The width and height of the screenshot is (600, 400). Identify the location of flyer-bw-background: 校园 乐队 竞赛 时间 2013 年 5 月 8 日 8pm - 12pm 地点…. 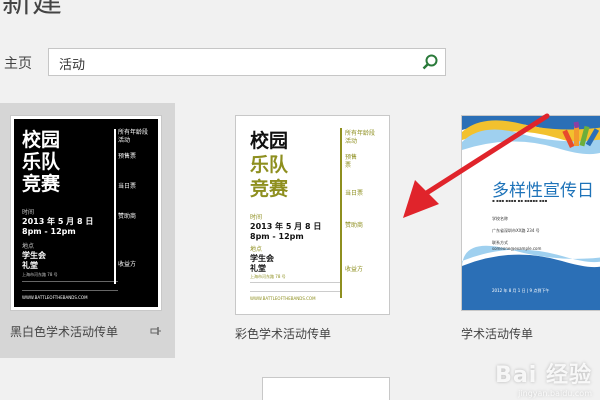
(86, 213).